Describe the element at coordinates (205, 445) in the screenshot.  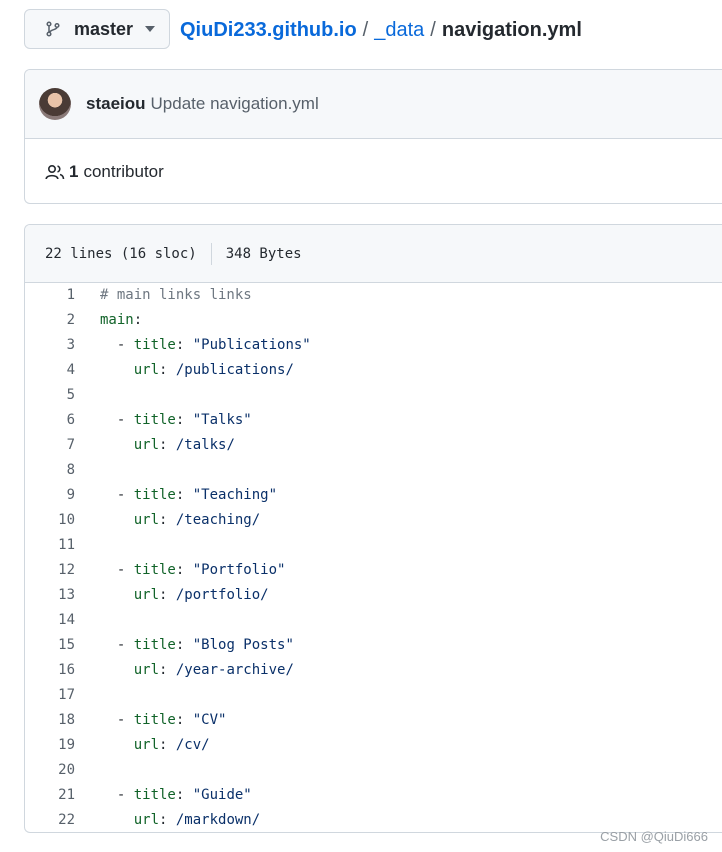
I see `code-token-str: /talks/` at that location.